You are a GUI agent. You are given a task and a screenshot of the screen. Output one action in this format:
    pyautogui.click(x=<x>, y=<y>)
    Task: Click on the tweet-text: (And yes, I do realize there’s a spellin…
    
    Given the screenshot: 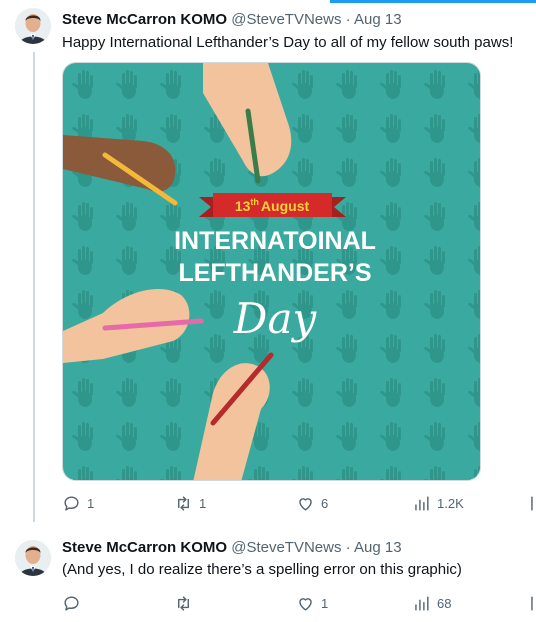 What is the action you would take?
    pyautogui.click(x=262, y=569)
    